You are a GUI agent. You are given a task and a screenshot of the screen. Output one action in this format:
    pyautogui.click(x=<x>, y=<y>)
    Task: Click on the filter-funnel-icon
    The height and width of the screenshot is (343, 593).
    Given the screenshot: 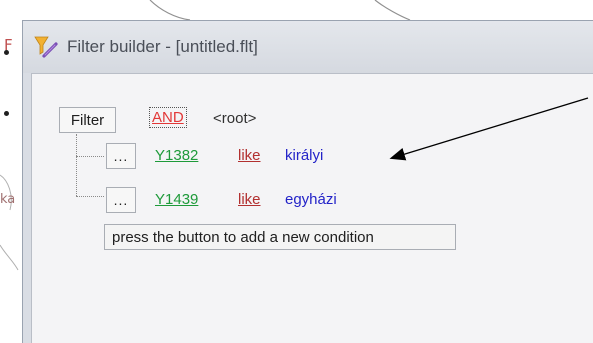 What is the action you would take?
    pyautogui.click(x=46, y=47)
    